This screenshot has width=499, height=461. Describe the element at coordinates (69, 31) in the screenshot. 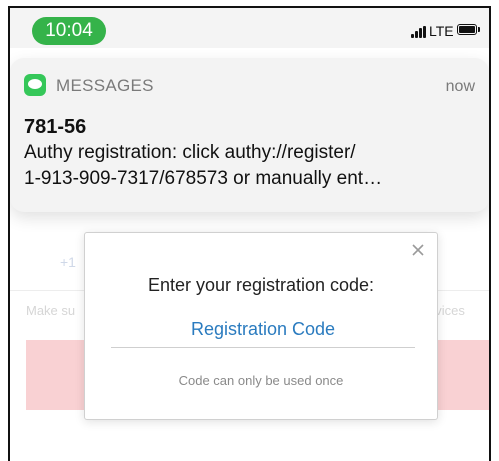

I see `status-time: 10:04` at that location.